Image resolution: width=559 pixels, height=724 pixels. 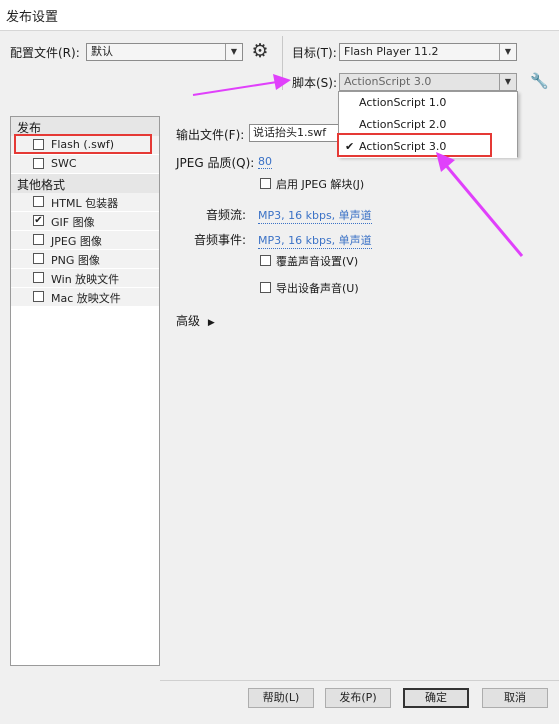 I want to click on arrow-to-script-head, so click(x=282, y=82).